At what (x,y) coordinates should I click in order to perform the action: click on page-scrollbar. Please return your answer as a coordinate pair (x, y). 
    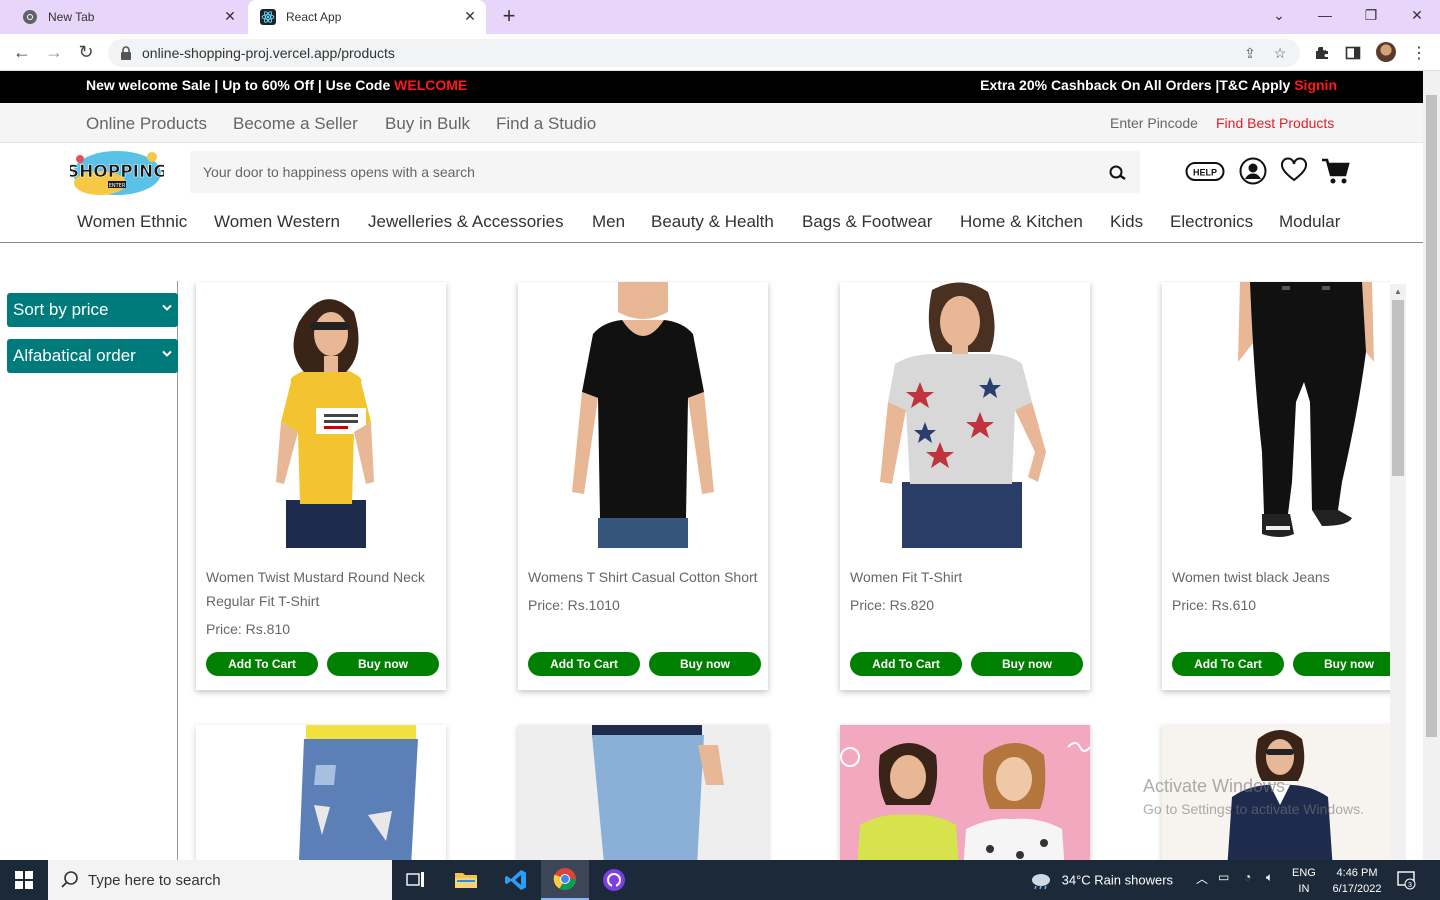
    Looking at the image, I should click on (1431, 465).